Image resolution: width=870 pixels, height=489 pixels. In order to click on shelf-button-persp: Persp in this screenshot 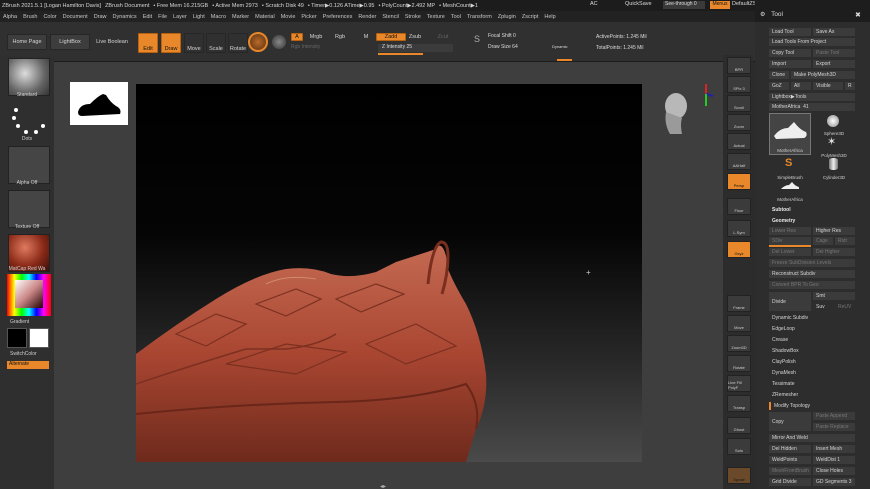, I will do `click(739, 181)`.